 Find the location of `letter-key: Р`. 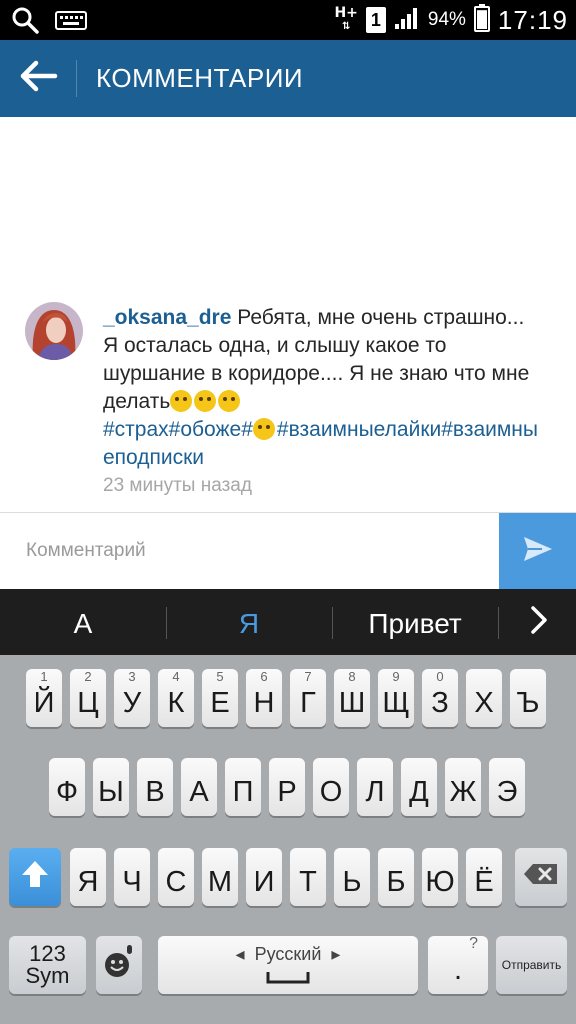

letter-key: Р is located at coordinates (287, 787).